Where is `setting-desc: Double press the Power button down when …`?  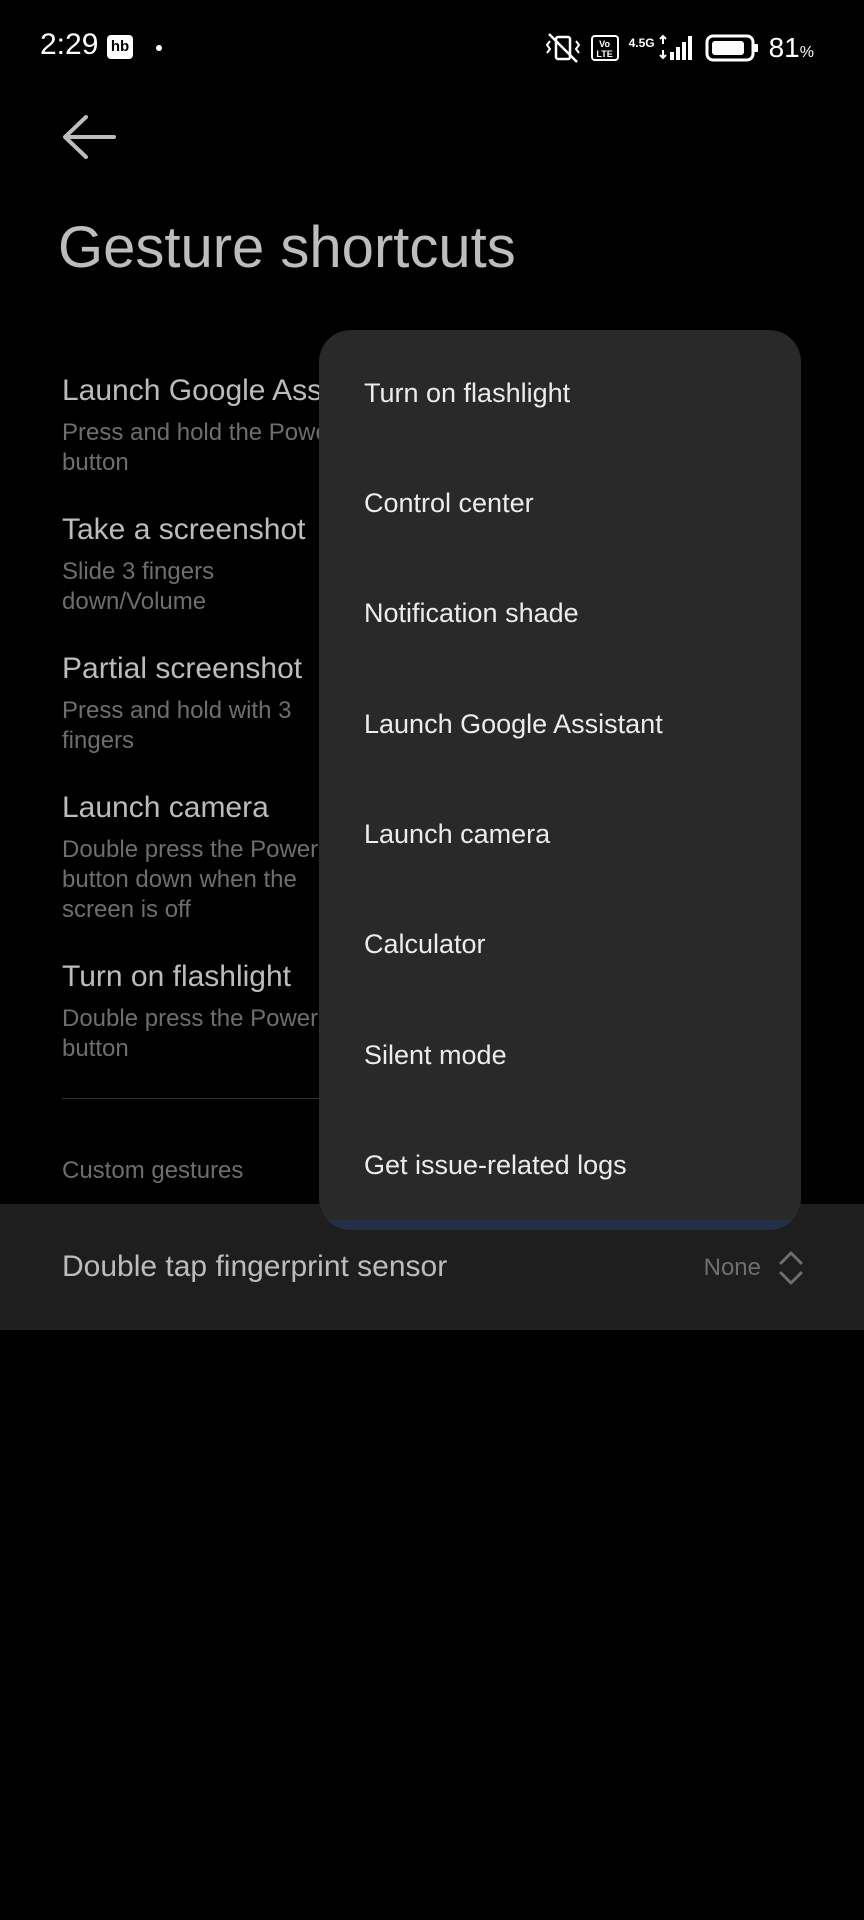
setting-desc: Double press the Power button down when … is located at coordinates (190, 879).